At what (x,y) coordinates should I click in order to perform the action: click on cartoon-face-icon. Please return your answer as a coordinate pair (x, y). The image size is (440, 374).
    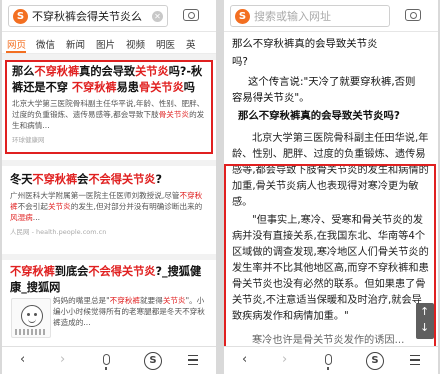
    Looking at the image, I should click on (32, 316).